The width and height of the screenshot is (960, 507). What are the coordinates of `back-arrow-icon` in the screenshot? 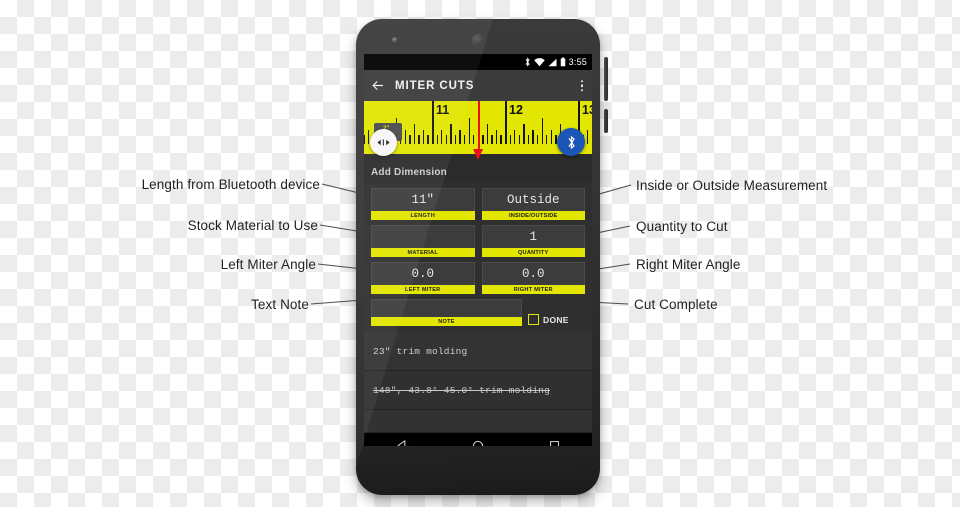 It's located at (377, 85).